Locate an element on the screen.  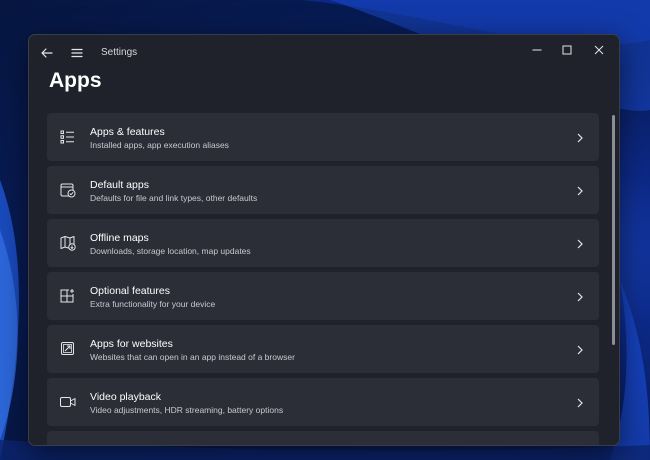
item-title: Offline maps is located at coordinates (119, 238).